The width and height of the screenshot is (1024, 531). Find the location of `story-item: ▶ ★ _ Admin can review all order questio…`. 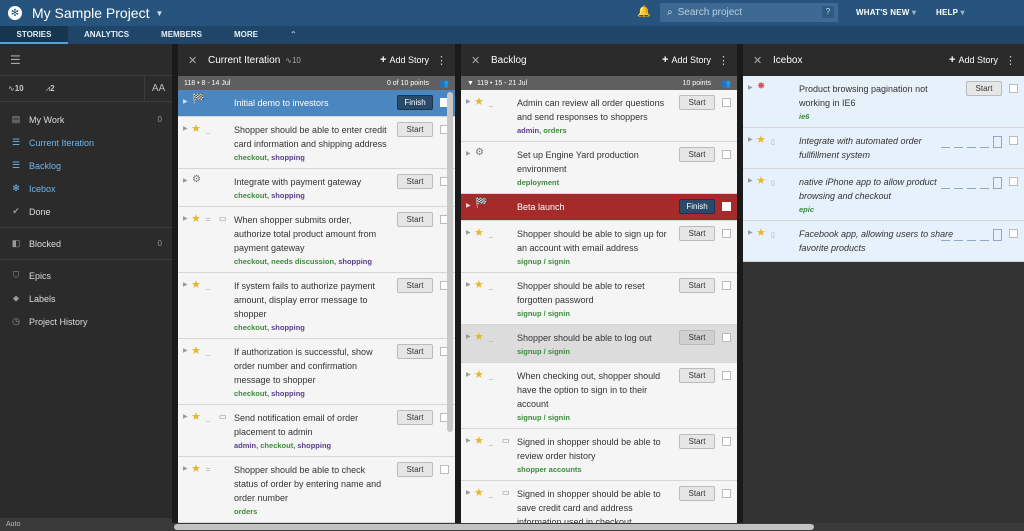

story-item: ▶ ★ _ Admin can review all order questio… is located at coordinates (599, 116).